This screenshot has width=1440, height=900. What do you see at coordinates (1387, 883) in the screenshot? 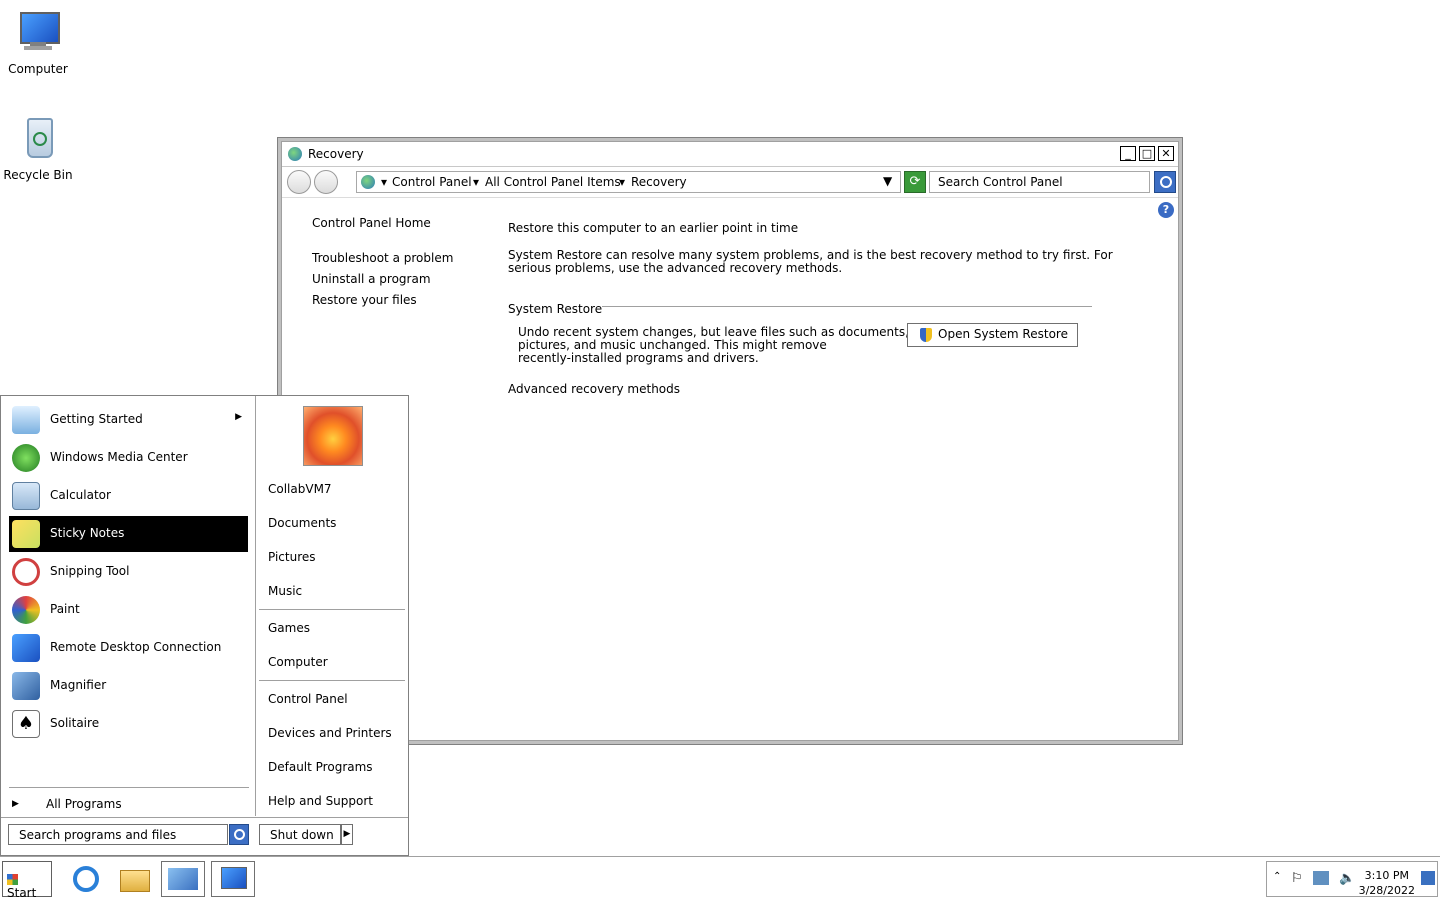
I see `clock: 3:10 PM 3/28/2022` at bounding box center [1387, 883].